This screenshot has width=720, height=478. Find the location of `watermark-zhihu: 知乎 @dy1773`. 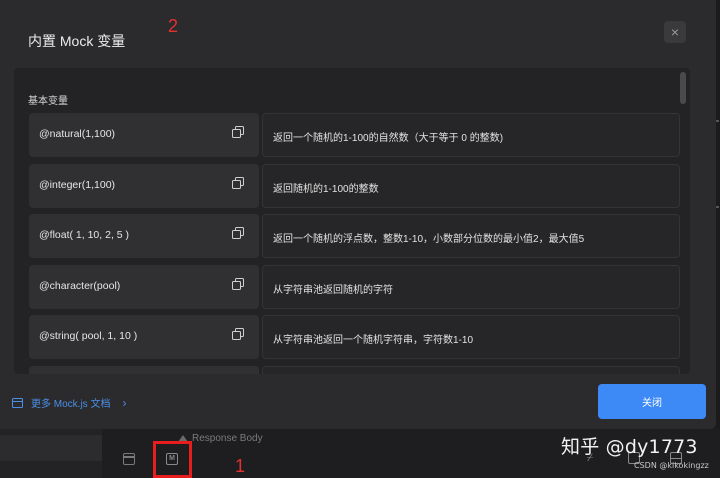

watermark-zhihu: 知乎 @dy1773 is located at coordinates (629, 447).